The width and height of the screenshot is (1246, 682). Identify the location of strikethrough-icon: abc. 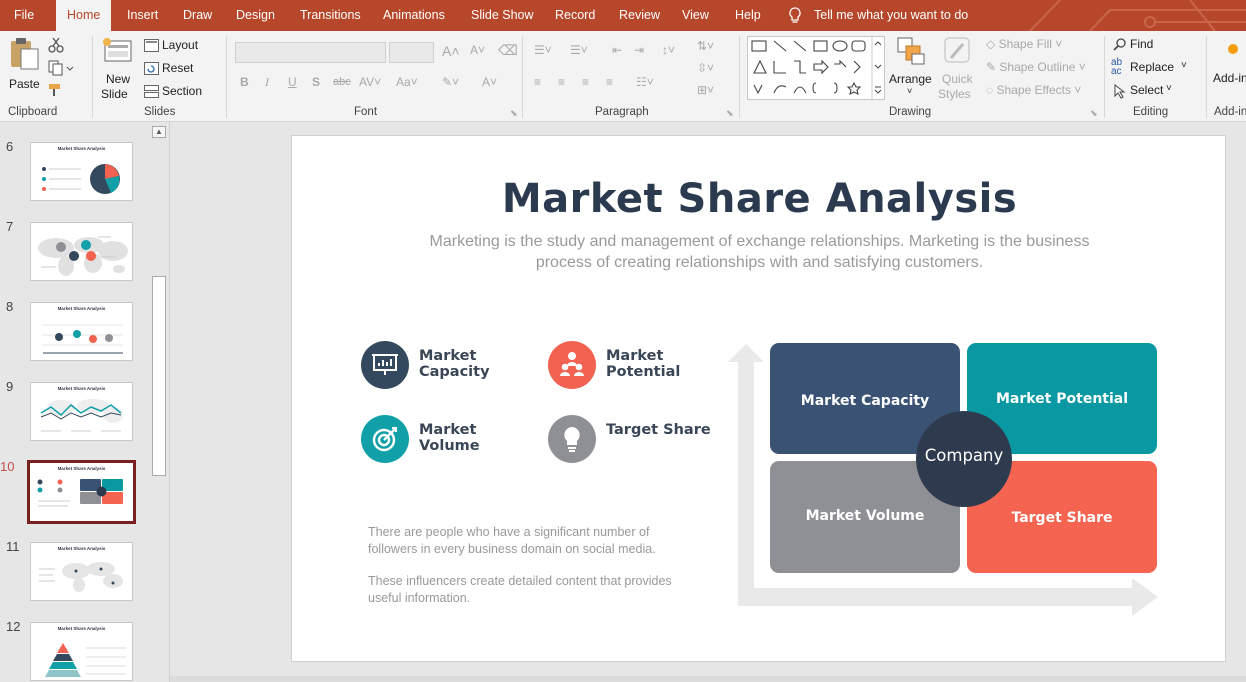
(342, 82).